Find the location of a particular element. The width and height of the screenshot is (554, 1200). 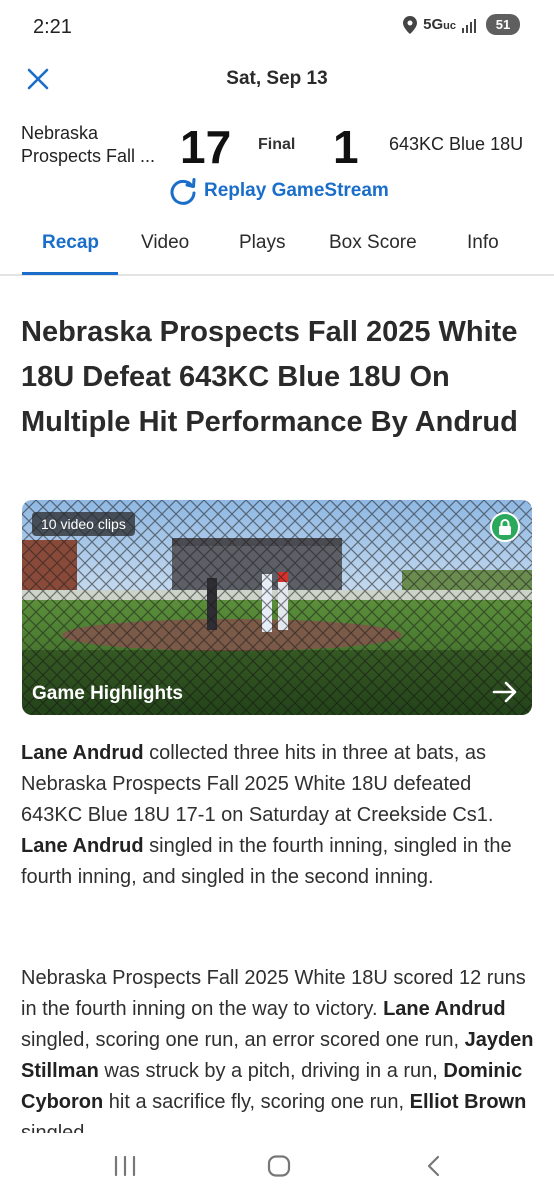

active-tab-indicator is located at coordinates (70, 273).